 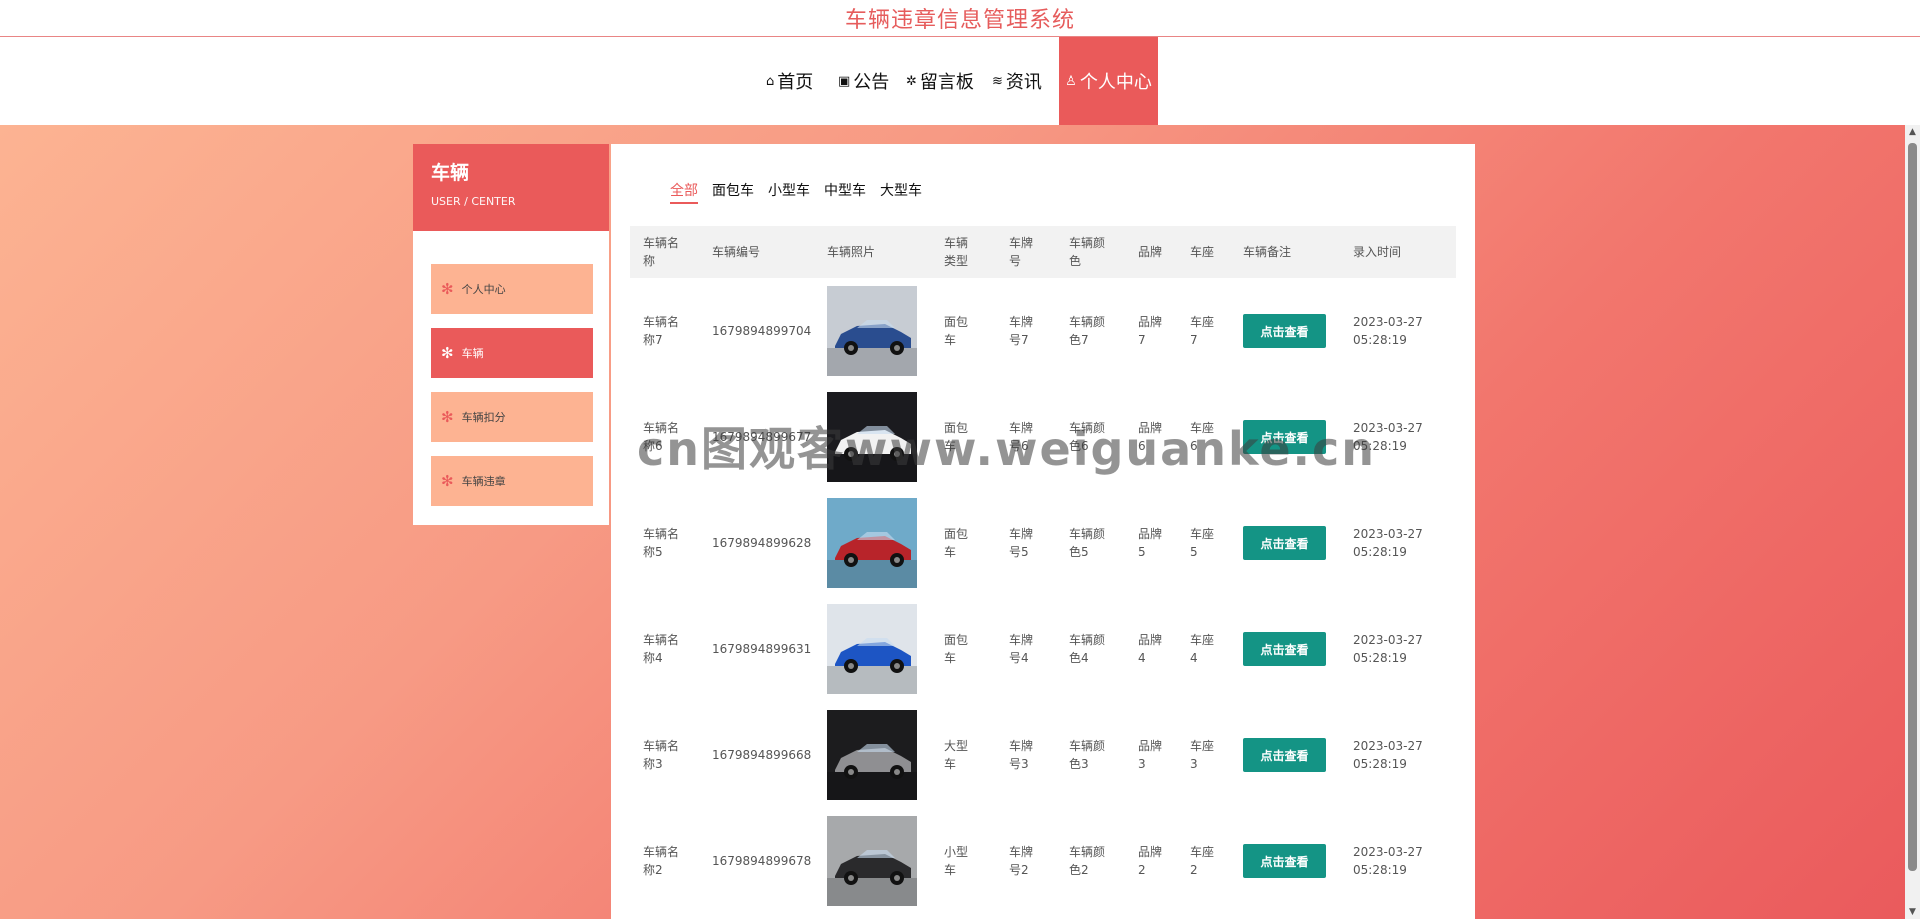 I want to click on message-icon: ✲, so click(x=911, y=81).